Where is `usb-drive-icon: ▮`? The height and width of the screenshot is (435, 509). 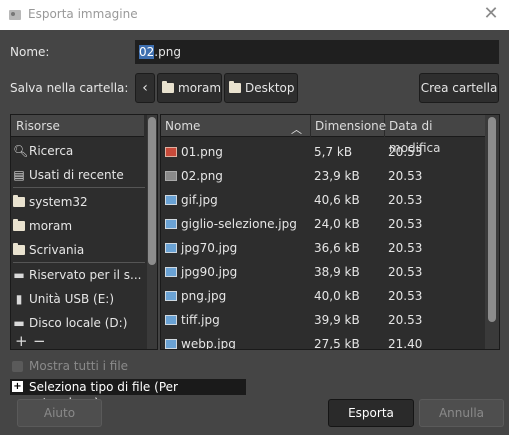 usb-drive-icon: ▮ is located at coordinates (19, 299).